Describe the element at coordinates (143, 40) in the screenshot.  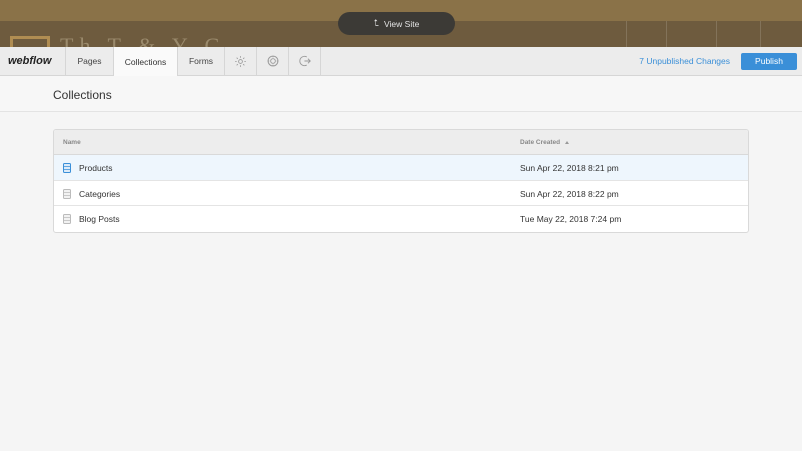
I see `site-title: Th T & Y C` at that location.